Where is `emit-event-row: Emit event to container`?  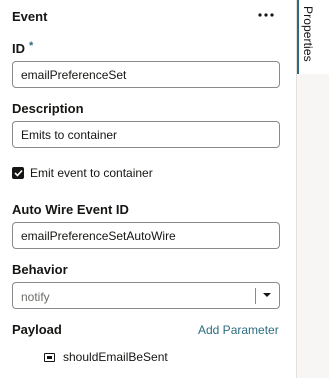
emit-event-row: Emit event to container is located at coordinates (82, 173).